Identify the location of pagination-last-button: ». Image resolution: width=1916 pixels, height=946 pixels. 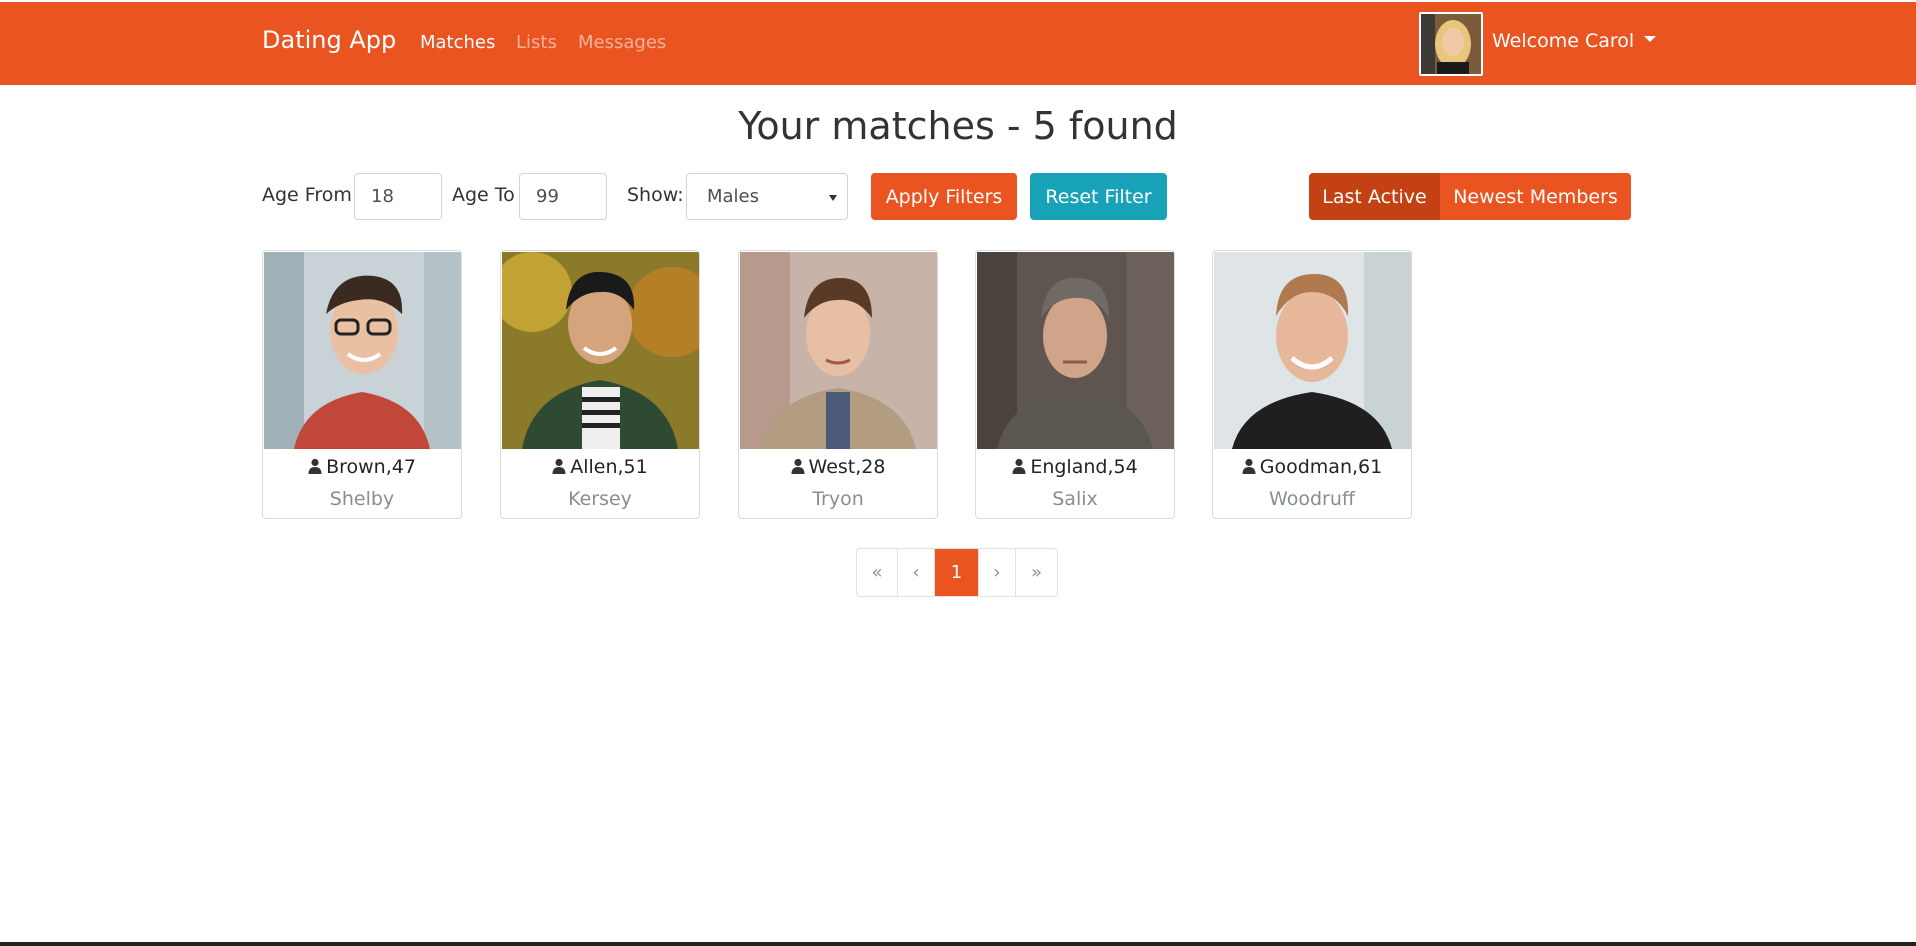
(1036, 572).